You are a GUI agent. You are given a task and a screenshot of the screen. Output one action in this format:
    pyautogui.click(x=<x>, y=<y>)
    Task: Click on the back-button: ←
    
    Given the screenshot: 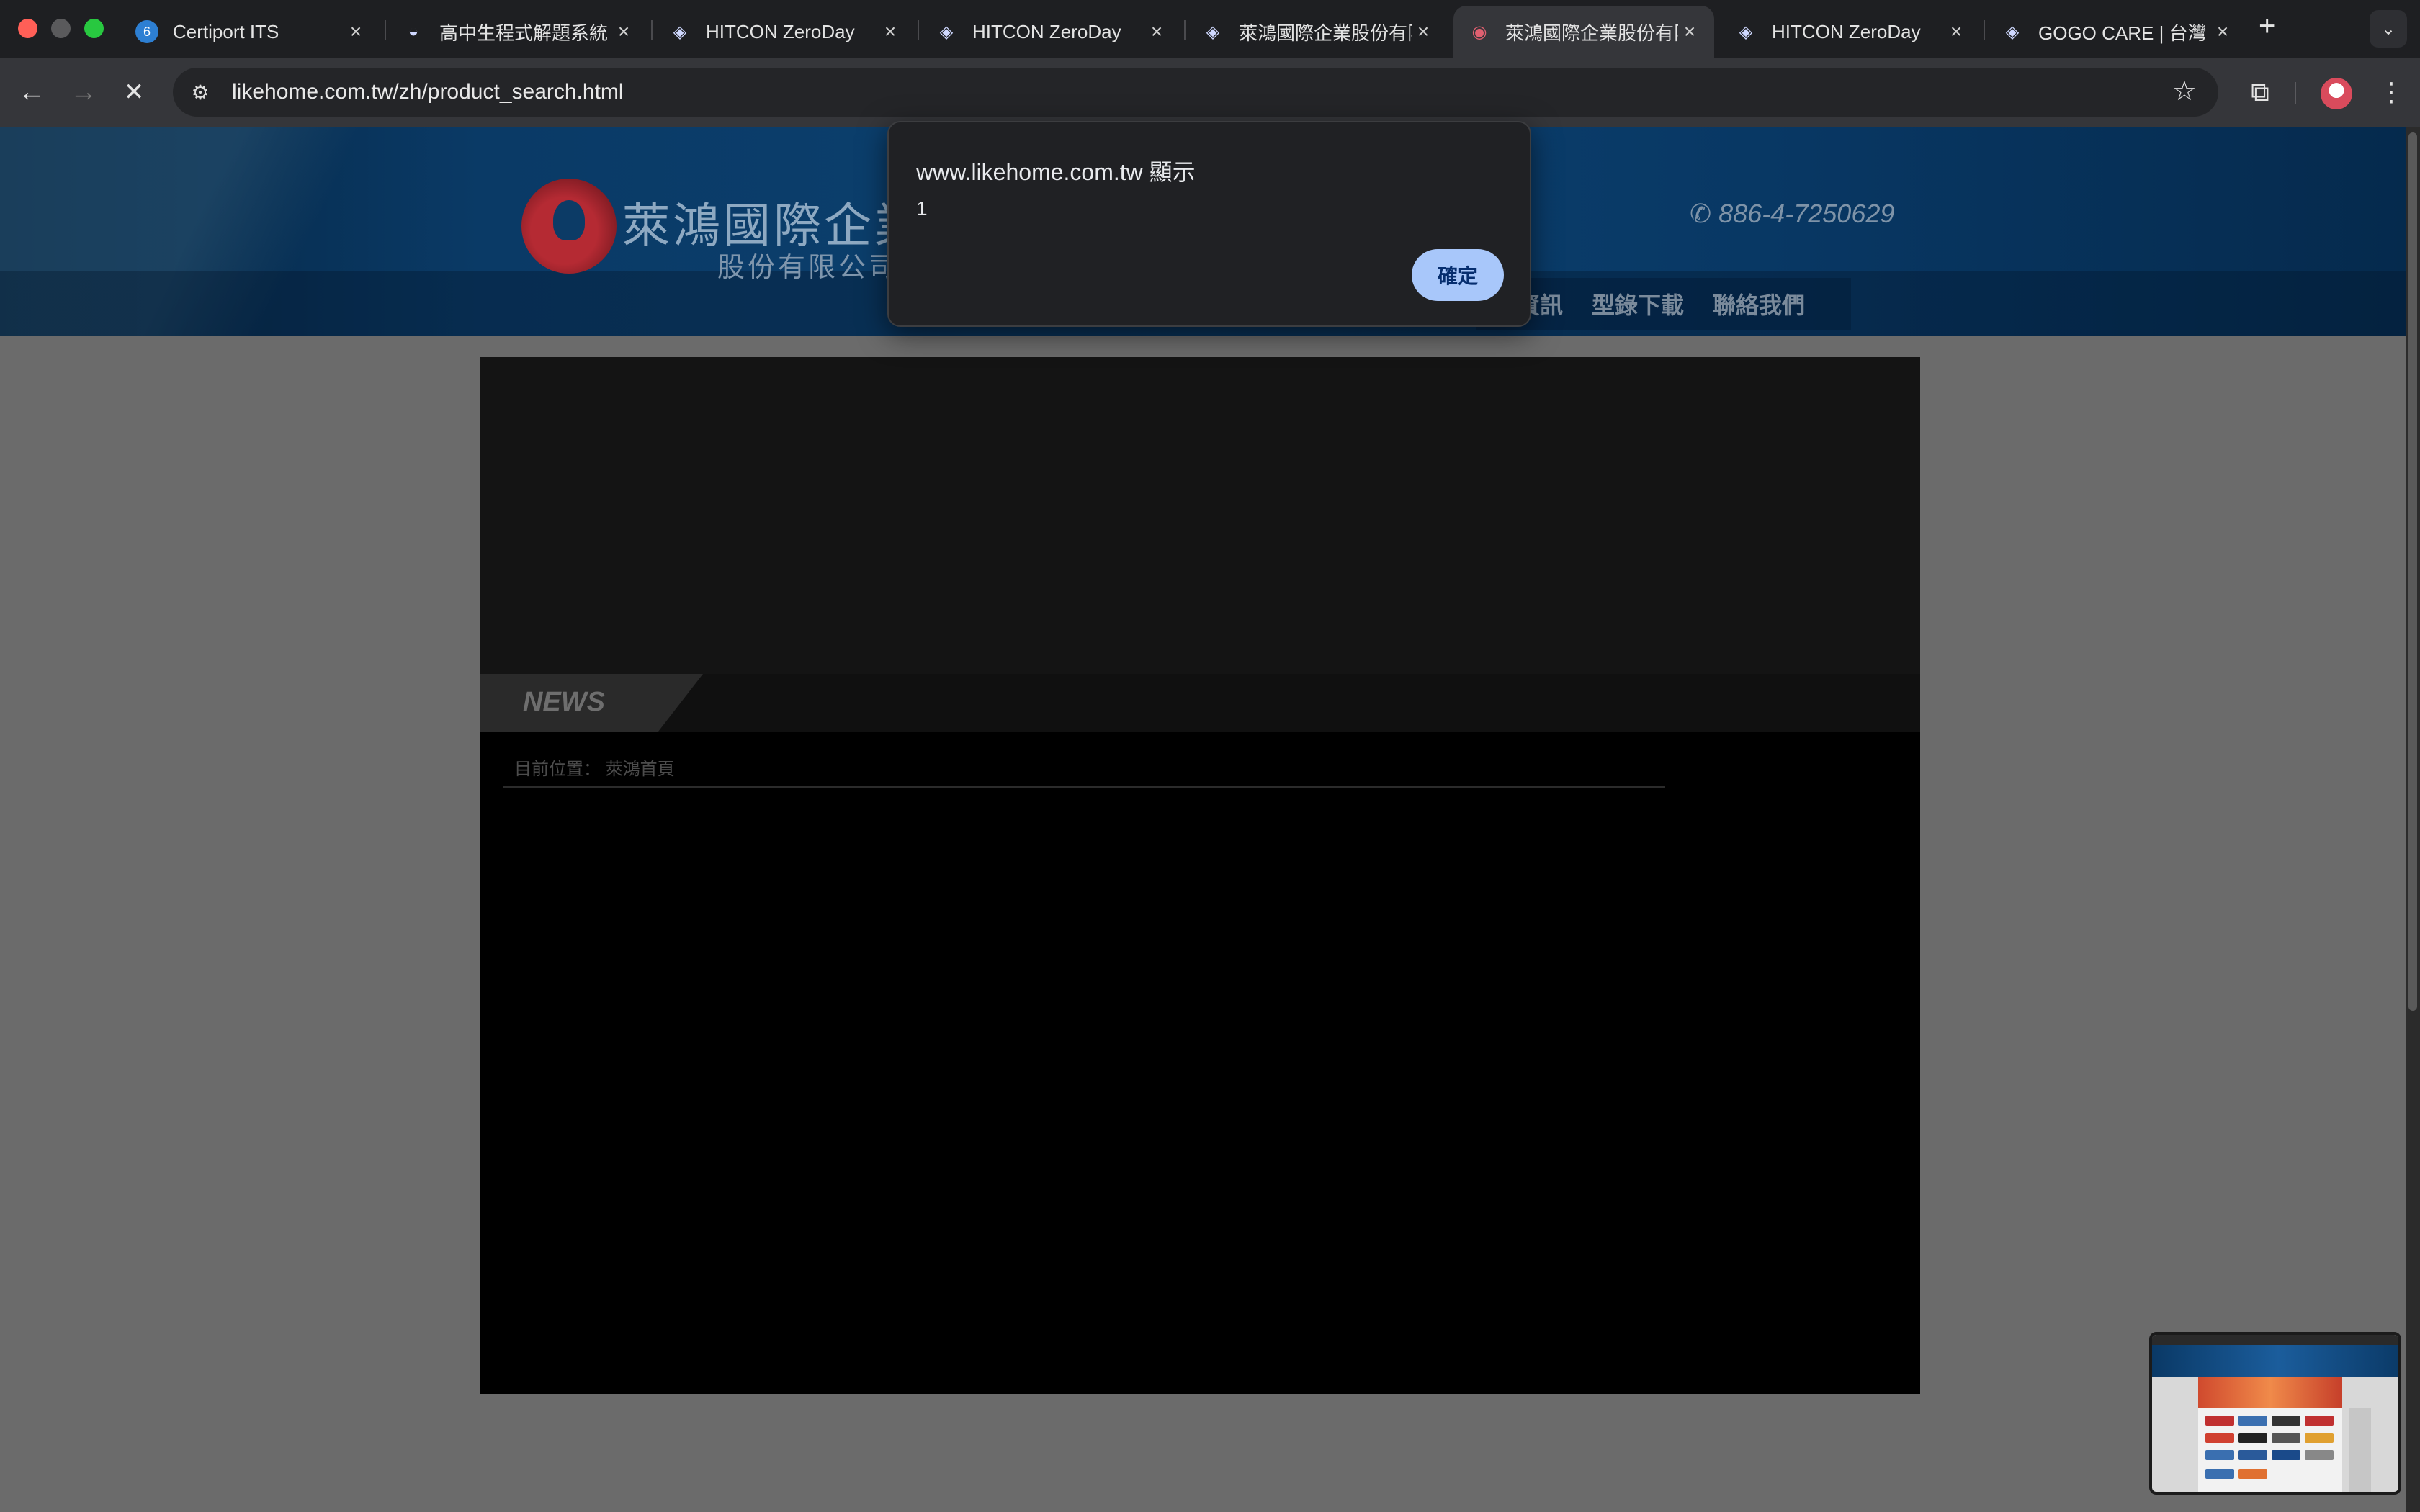 What is the action you would take?
    pyautogui.click(x=31, y=92)
    